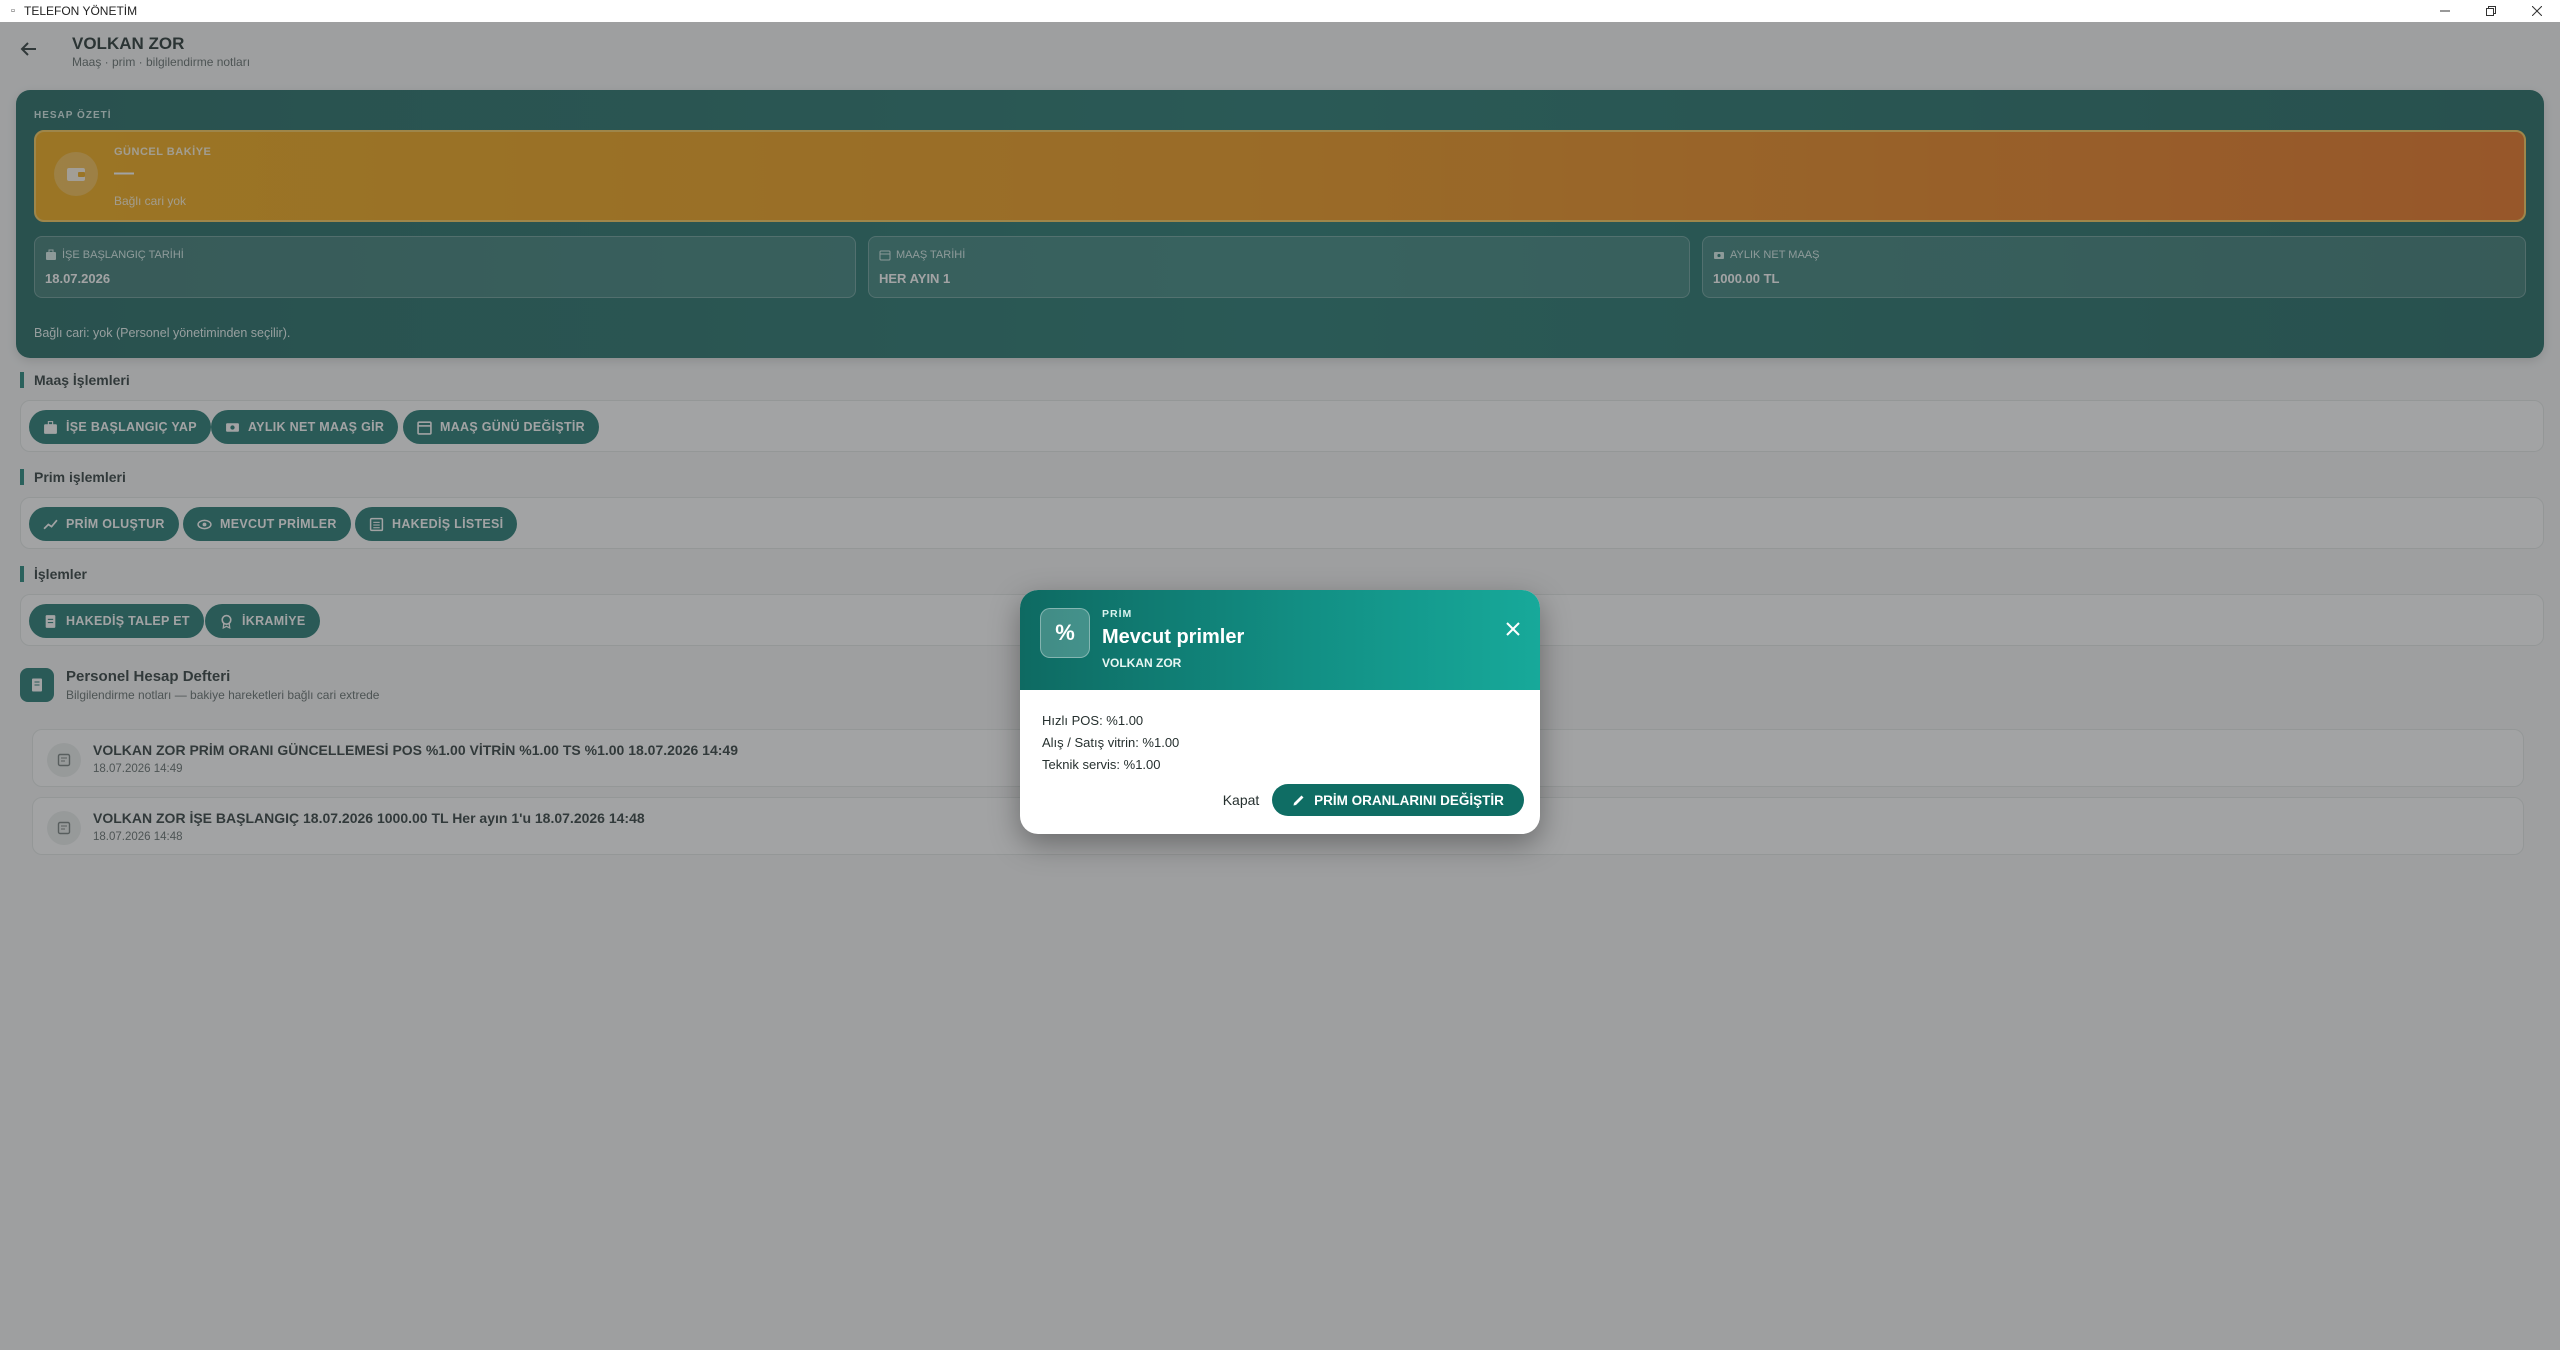 Image resolution: width=2560 pixels, height=1350 pixels. I want to click on percent-icon: %, so click(1065, 633).